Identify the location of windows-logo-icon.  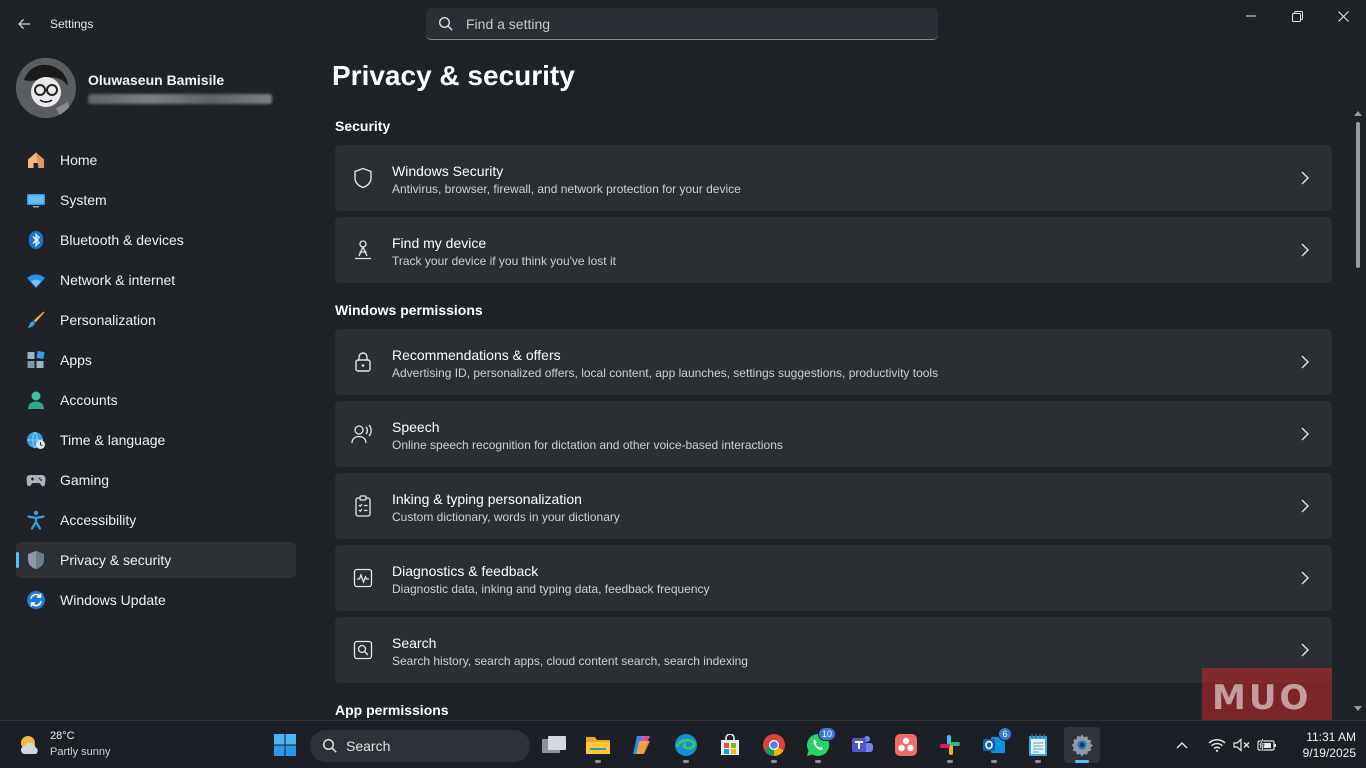
(285, 745).